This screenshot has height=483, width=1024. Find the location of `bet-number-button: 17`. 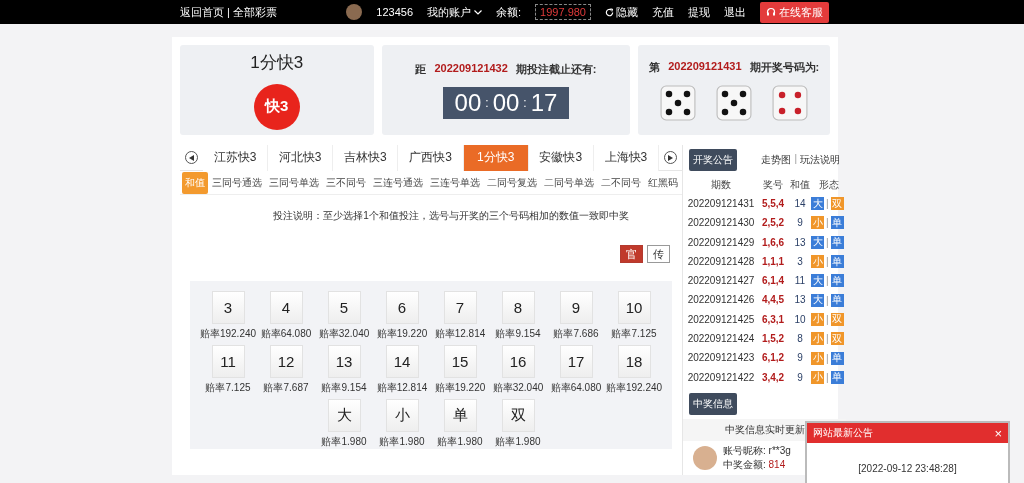

bet-number-button: 17 is located at coordinates (576, 361).